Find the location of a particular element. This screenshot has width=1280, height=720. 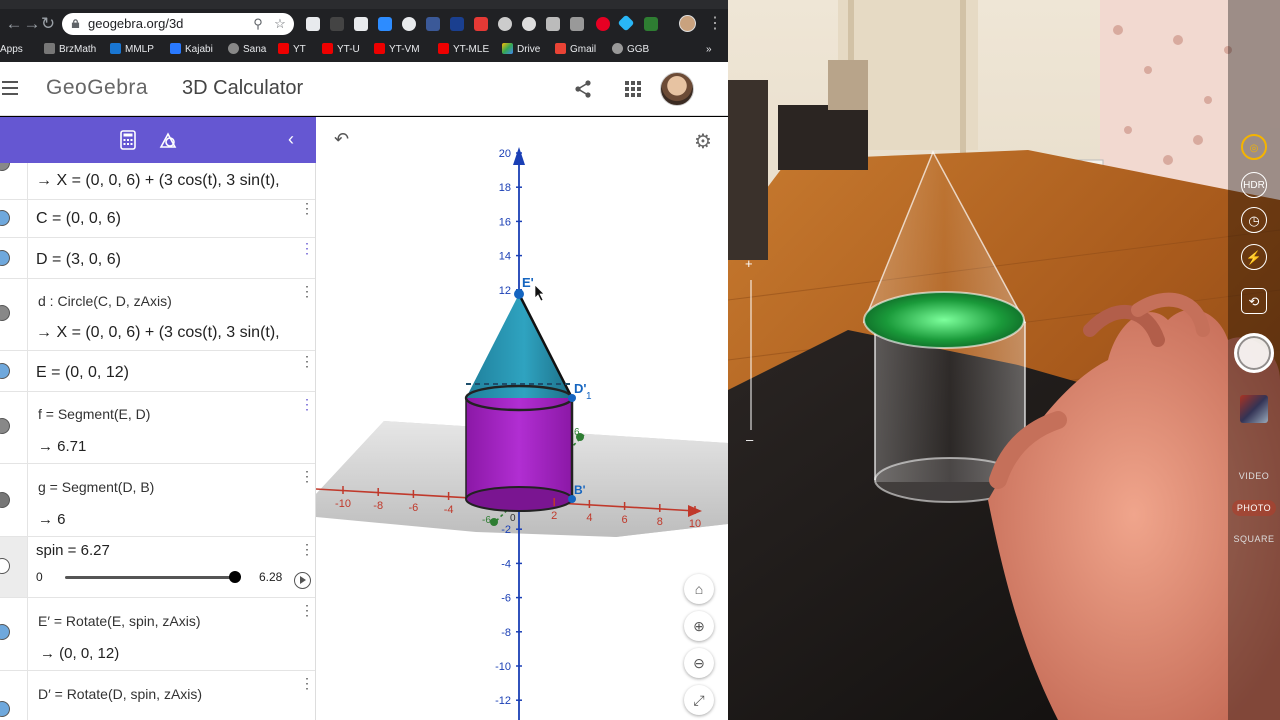

algebra-expression: C = (0, 0, 6) is located at coordinates (78, 219).